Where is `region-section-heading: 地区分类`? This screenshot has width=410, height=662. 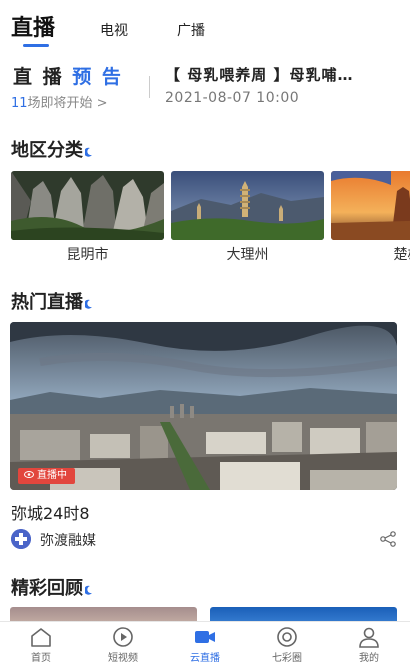
region-section-heading: 地区分类 is located at coordinates (52, 149).